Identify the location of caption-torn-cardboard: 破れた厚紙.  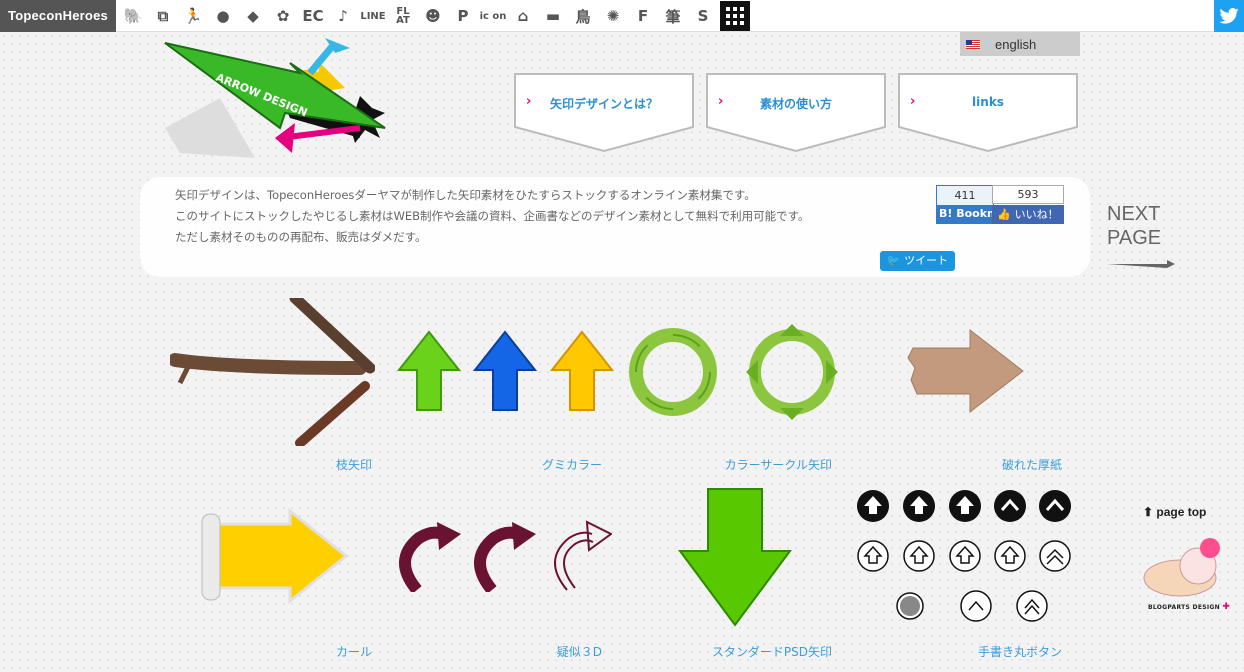
(1012, 464).